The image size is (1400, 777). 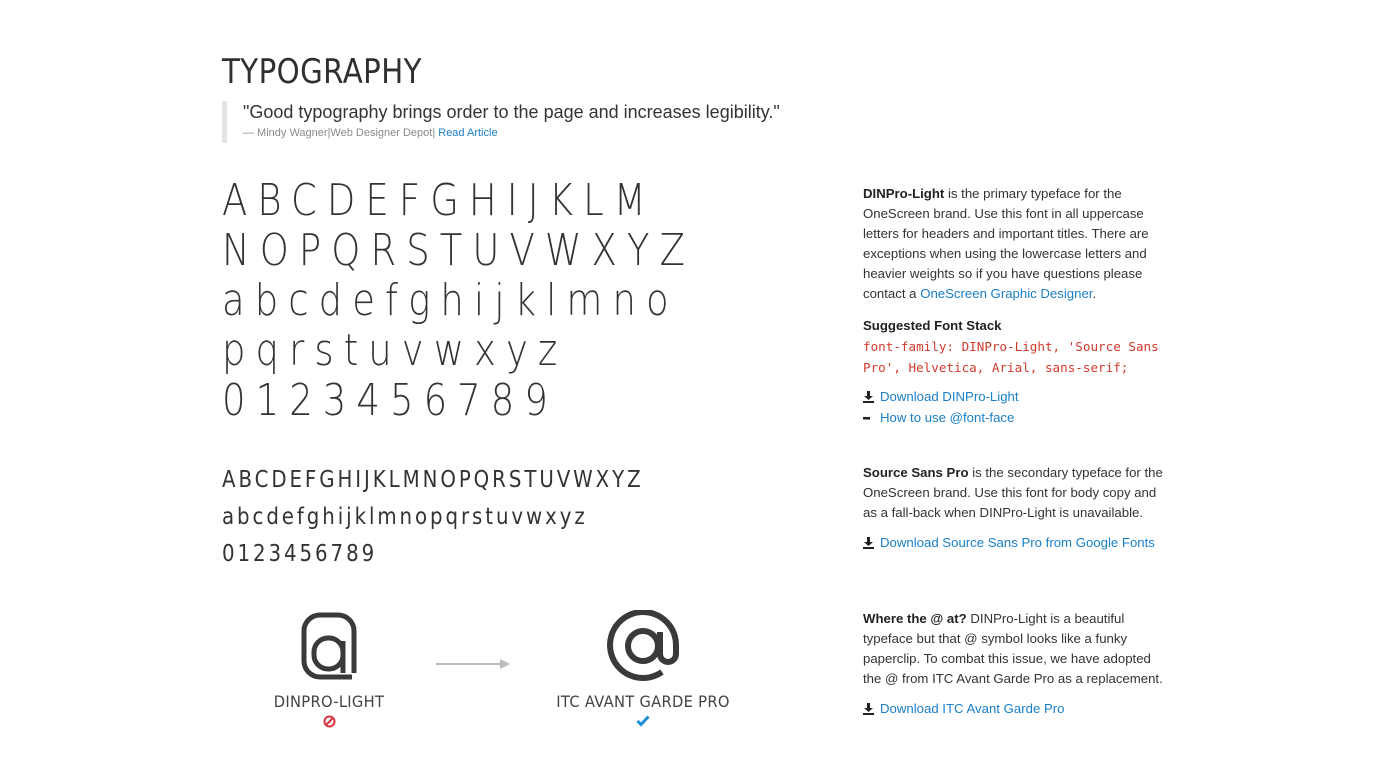 I want to click on quote-source: Web Designer Depot, so click(x=381, y=133).